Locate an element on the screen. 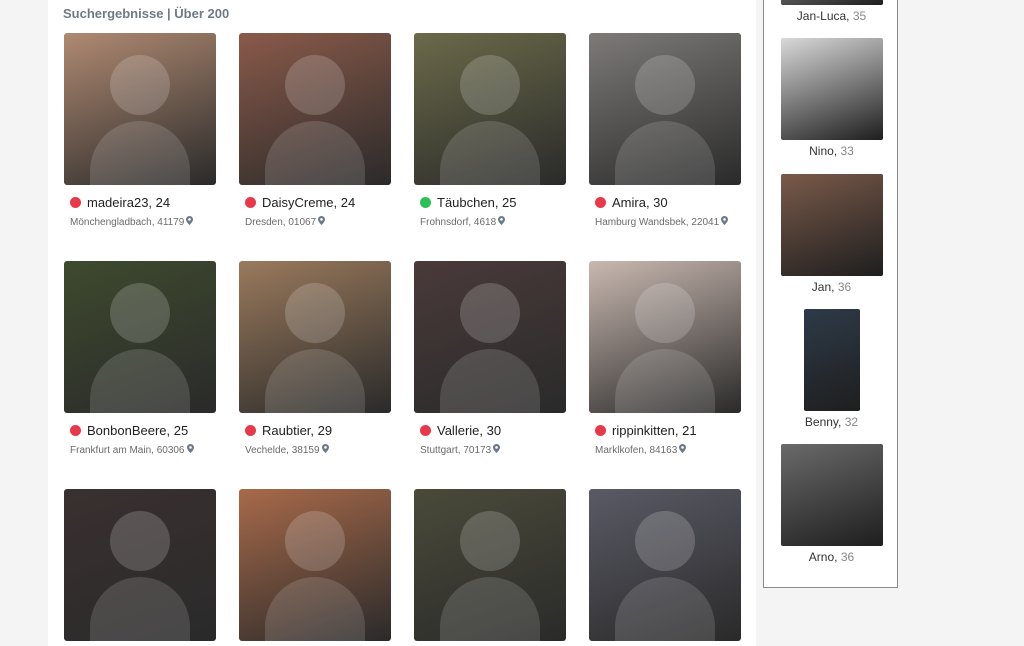 The image size is (1024, 646). sidebar-profile-label: Benny, 32 is located at coordinates (831, 422).